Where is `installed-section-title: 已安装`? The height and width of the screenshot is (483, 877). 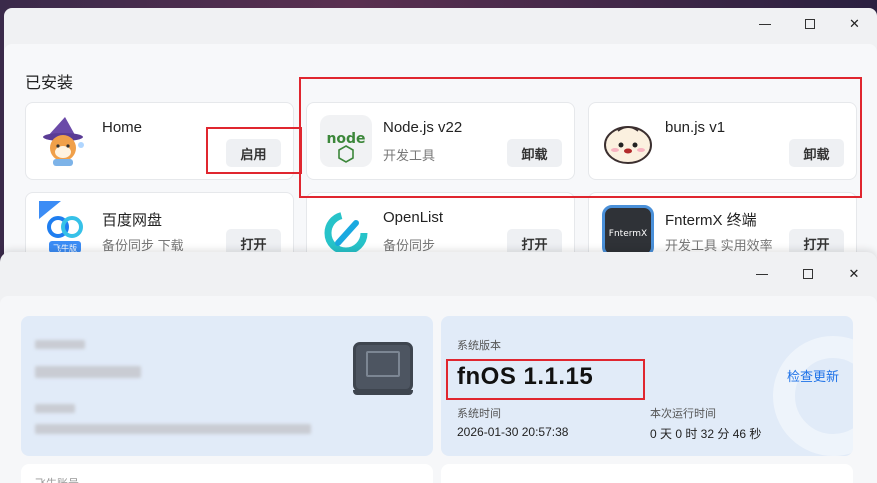
installed-section-title: 已安装 is located at coordinates (49, 83).